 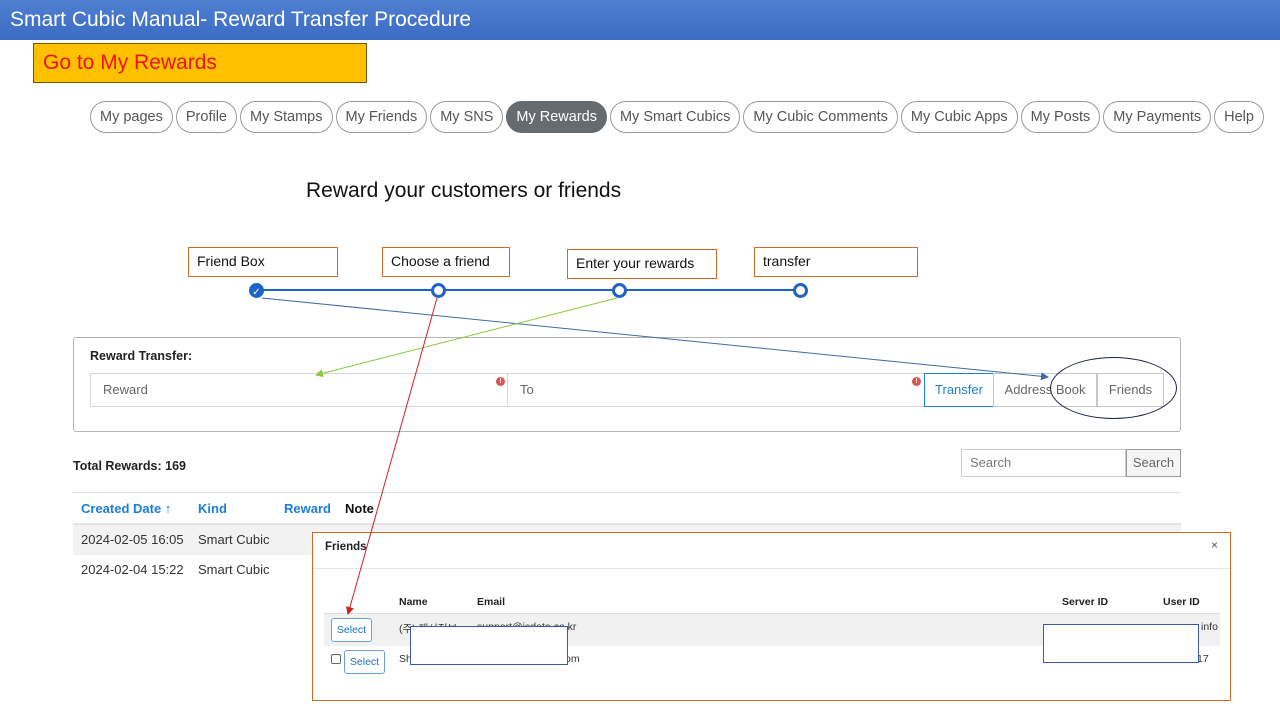 What do you see at coordinates (836, 262) in the screenshot?
I see `step-label-transfer: transfer` at bounding box center [836, 262].